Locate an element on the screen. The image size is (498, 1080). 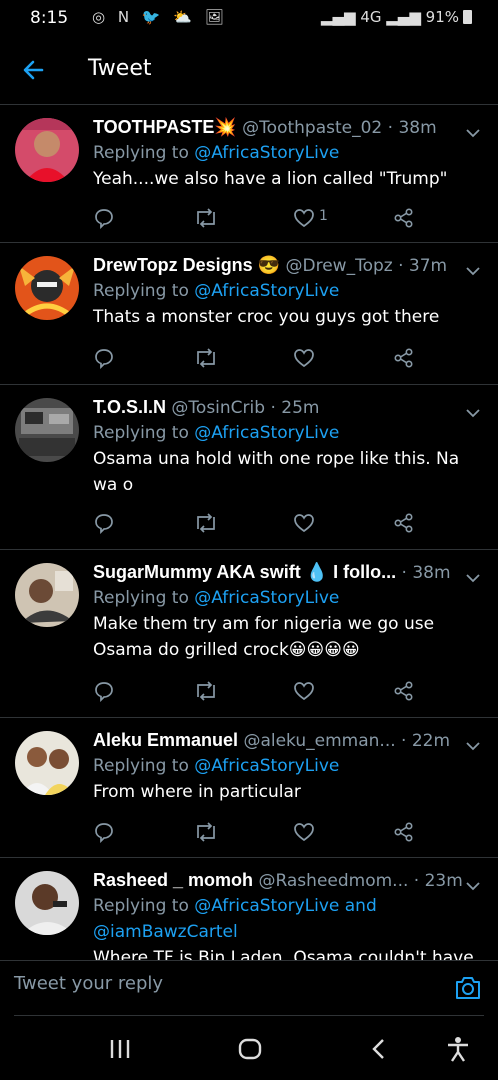
status-right: ▂▄▆ 4G ▂▄▆ 91% is located at coordinates (396, 17).